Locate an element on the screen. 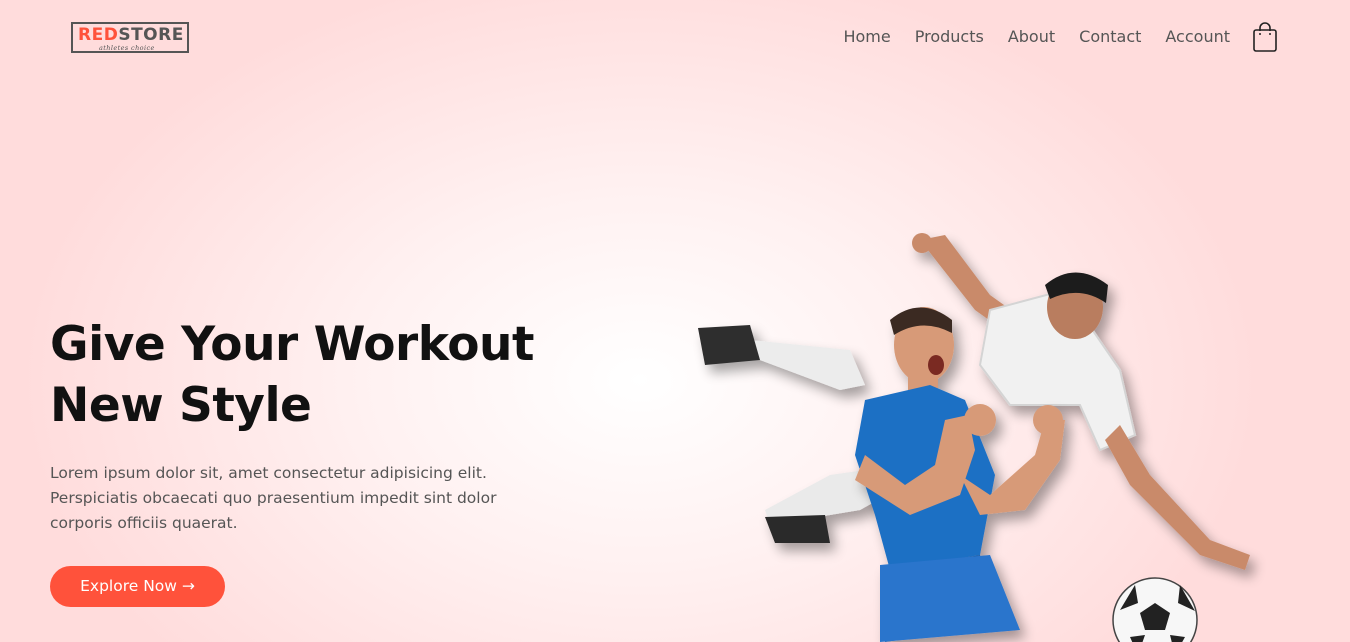 The height and width of the screenshot is (642, 1350). logo-tagline: athletes choice is located at coordinates (127, 48).